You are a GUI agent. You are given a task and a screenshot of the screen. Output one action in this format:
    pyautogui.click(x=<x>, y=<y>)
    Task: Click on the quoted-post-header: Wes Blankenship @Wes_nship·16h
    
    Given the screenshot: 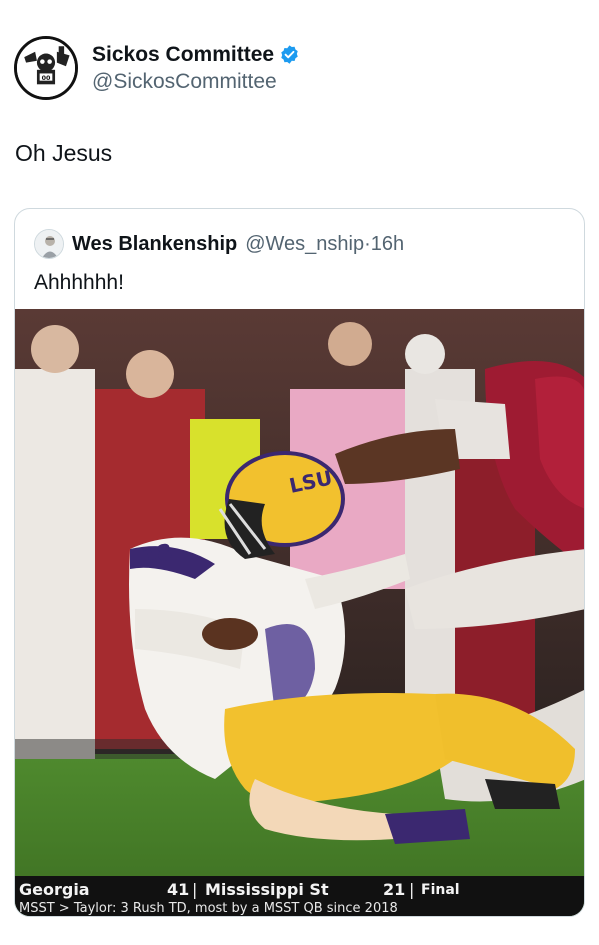 What is the action you would take?
    pyautogui.click(x=219, y=244)
    